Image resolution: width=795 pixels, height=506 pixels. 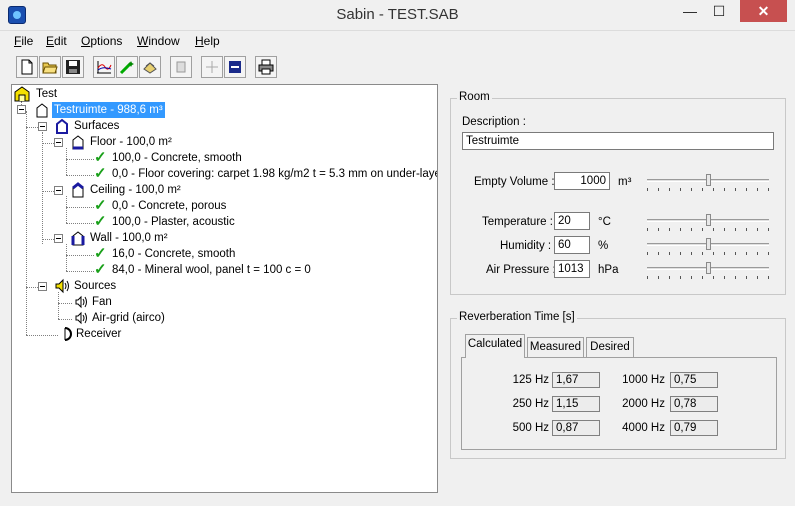 What do you see at coordinates (576, 404) in the screenshot?
I see `reverb-value: 1,15` at bounding box center [576, 404].